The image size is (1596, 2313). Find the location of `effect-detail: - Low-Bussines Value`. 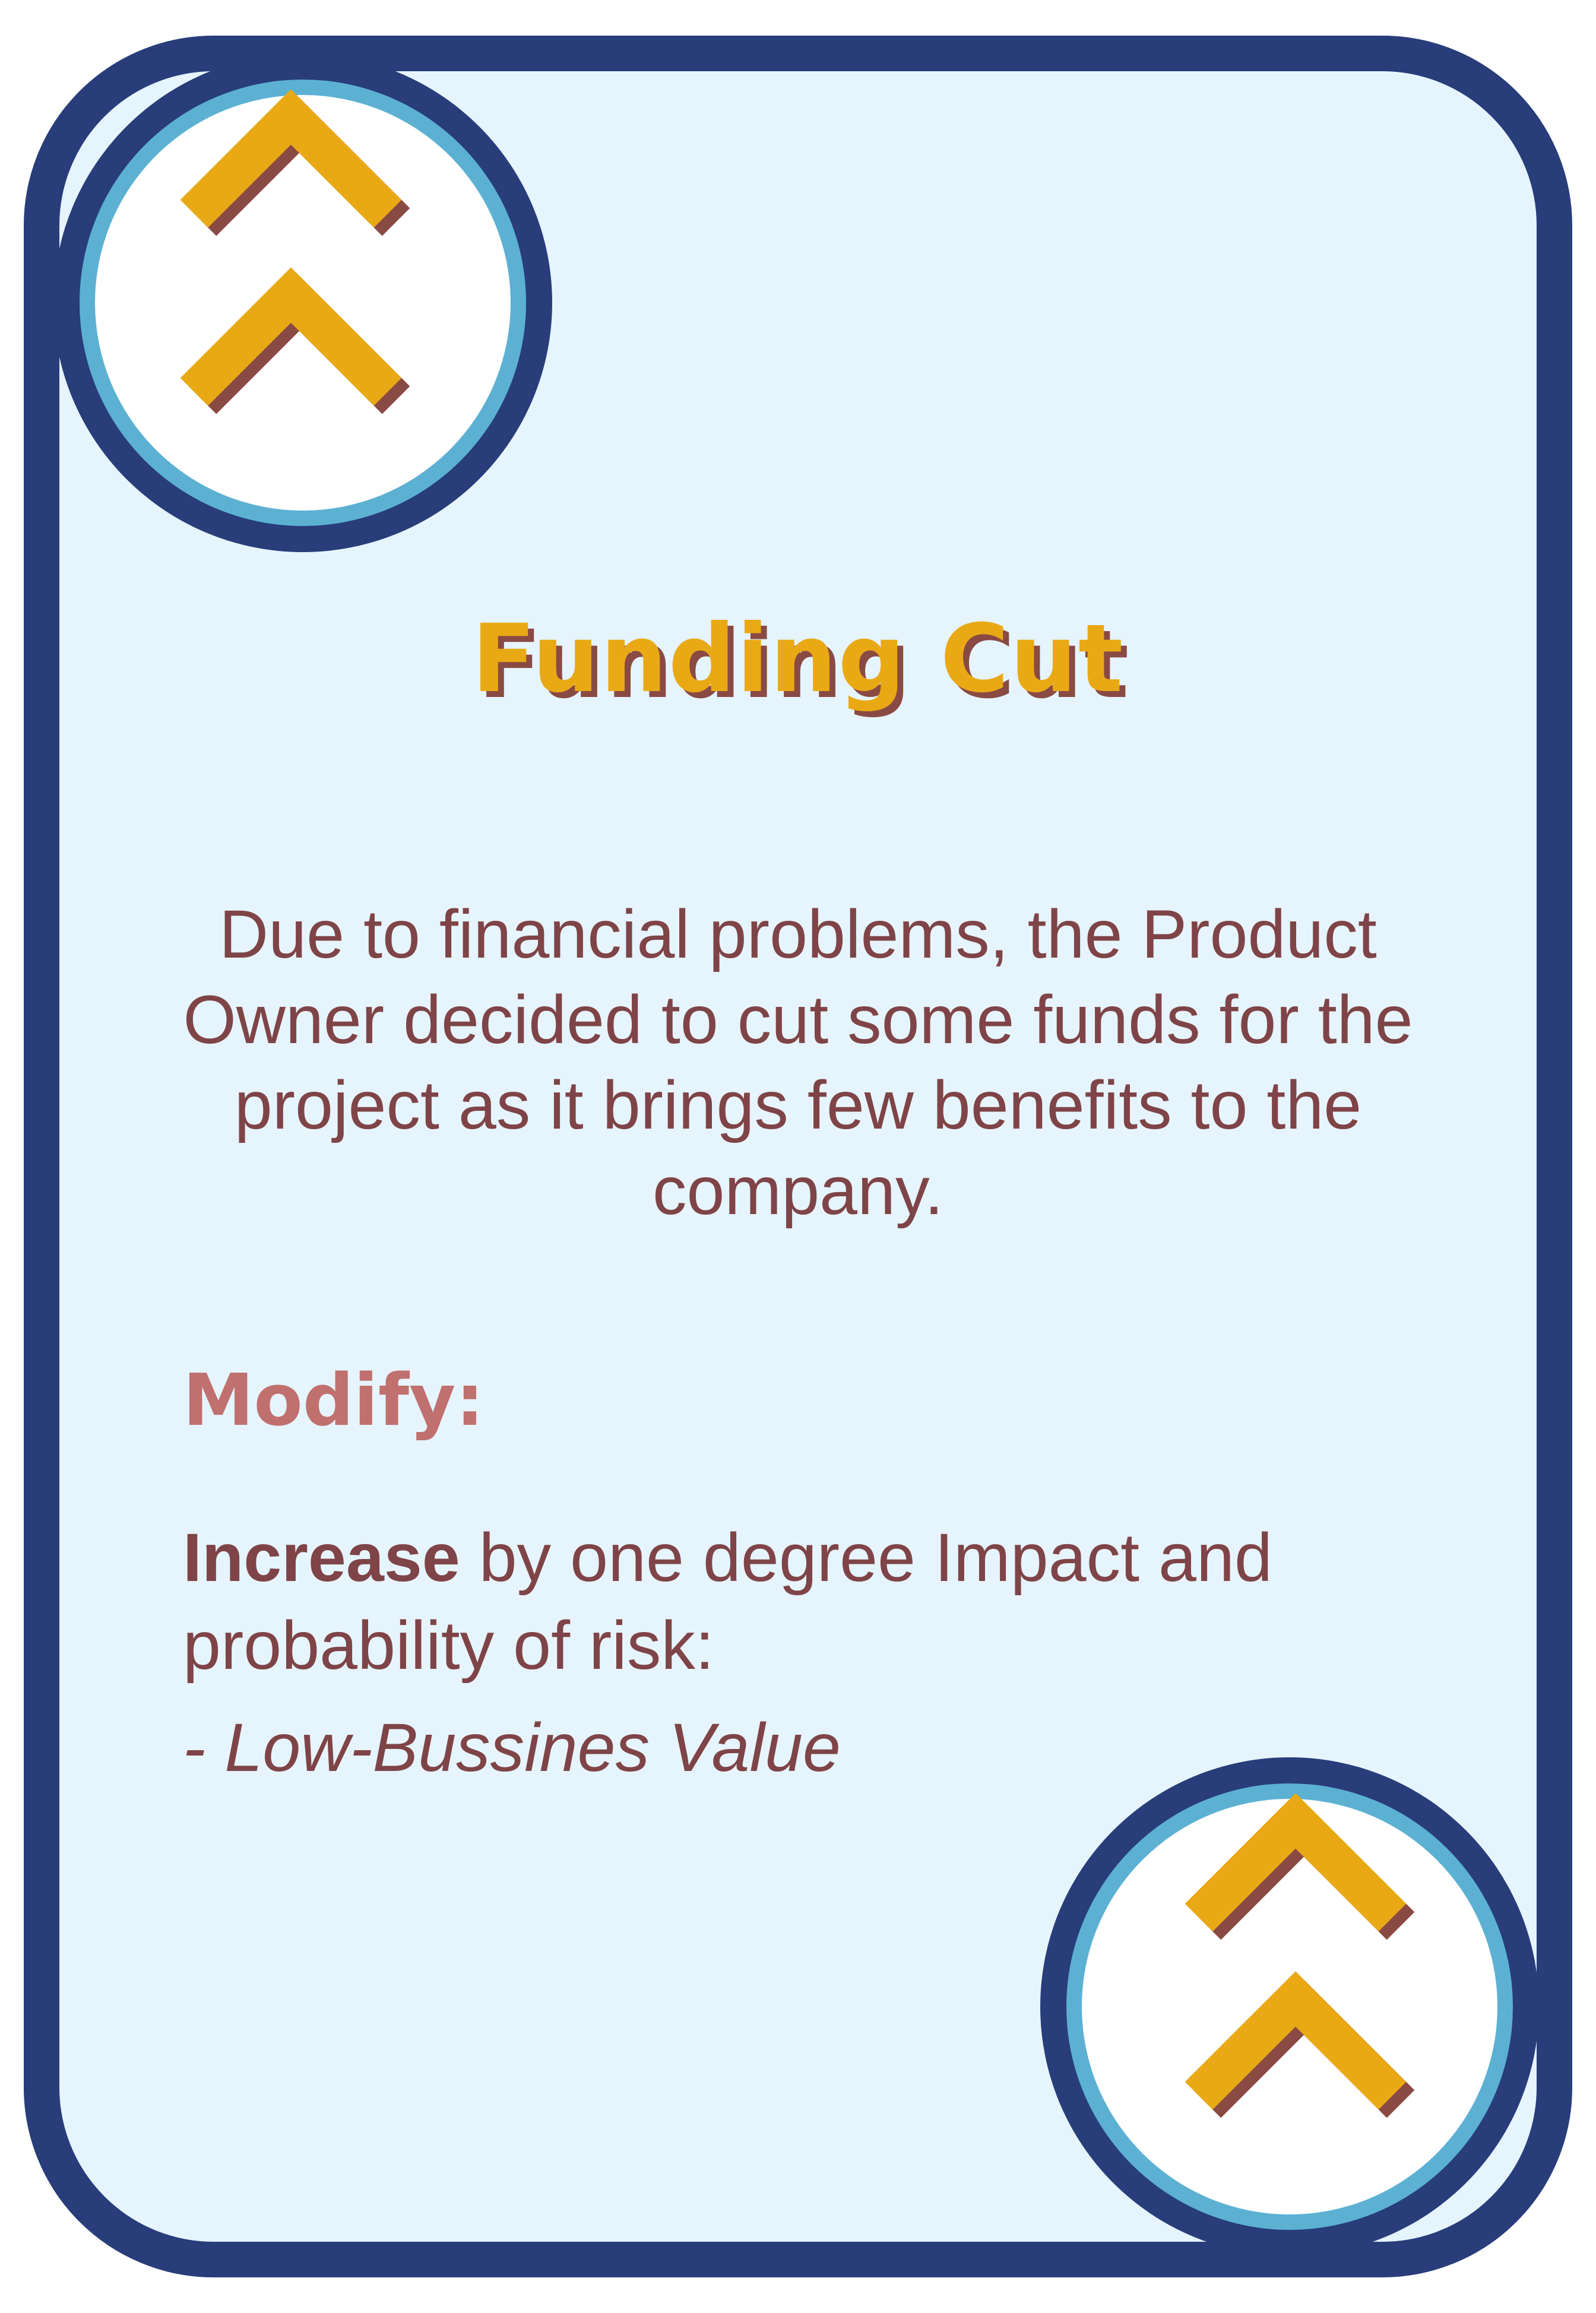

effect-detail: - Low-Bussines Value is located at coordinates (512, 1748).